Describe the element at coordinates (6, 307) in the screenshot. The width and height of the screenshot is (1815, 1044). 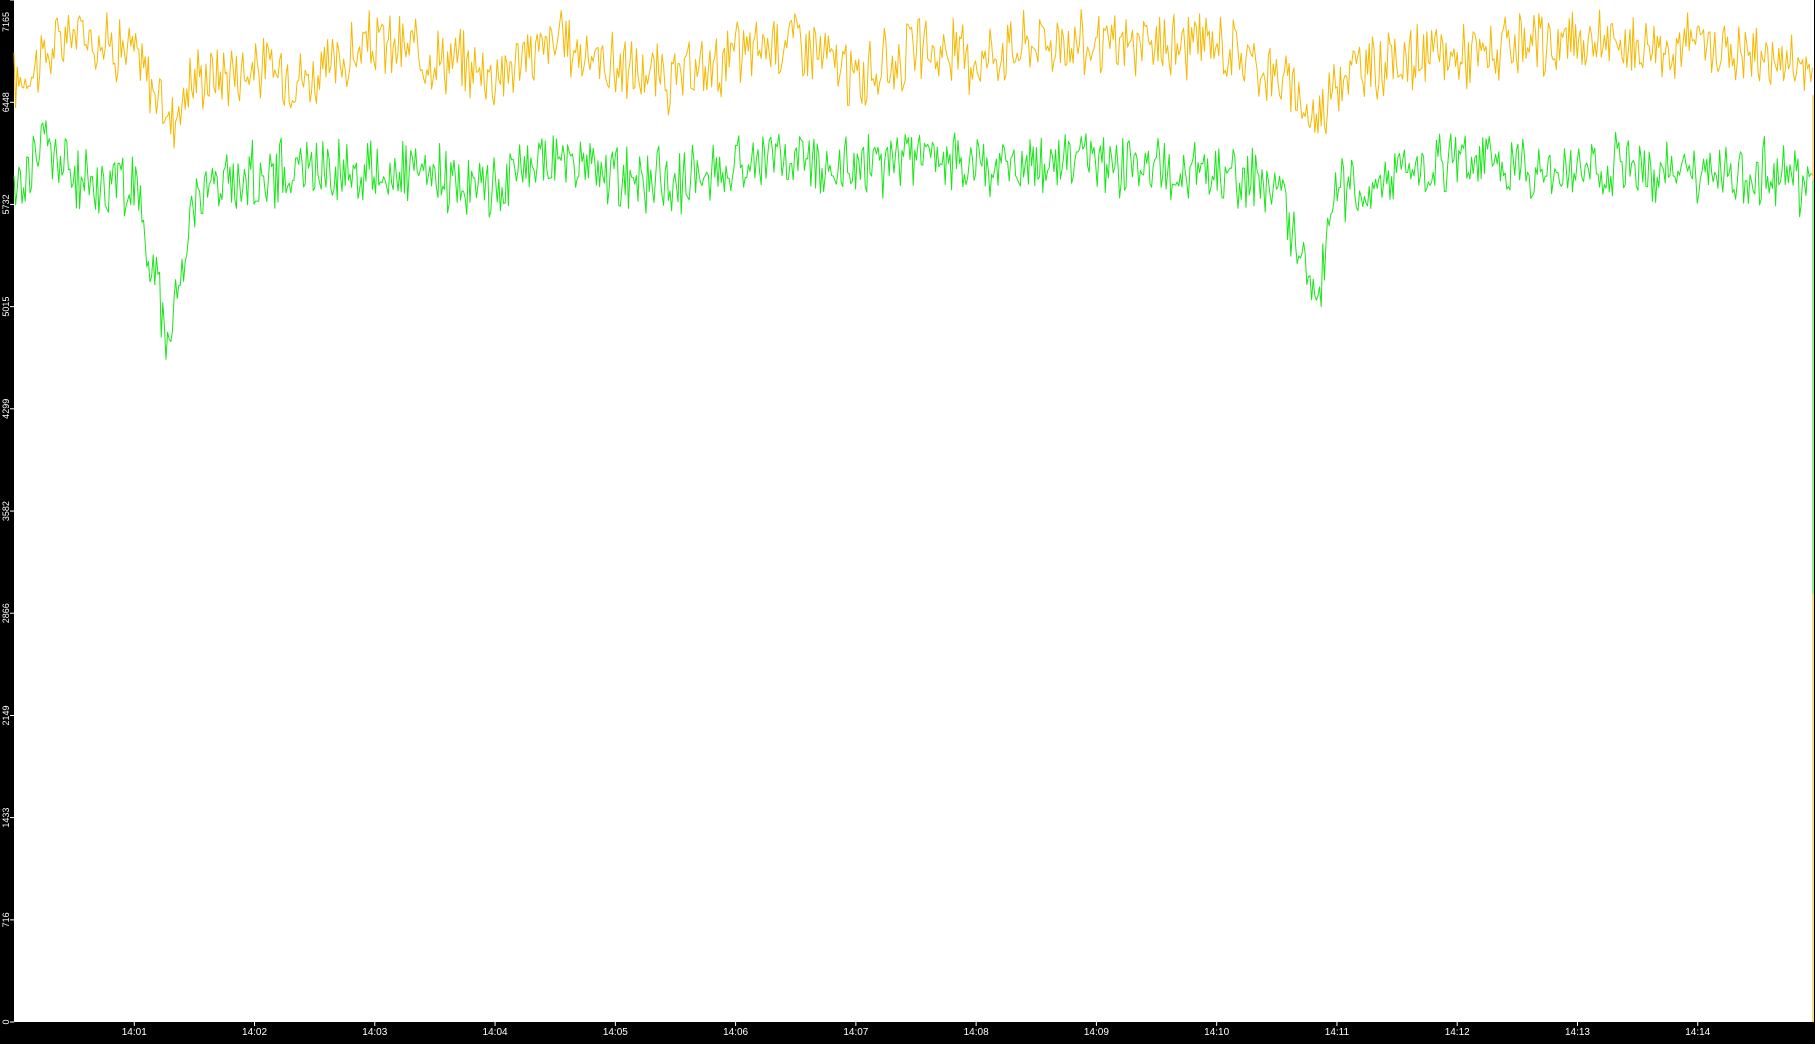
I see `y-tick-label: 5015` at that location.